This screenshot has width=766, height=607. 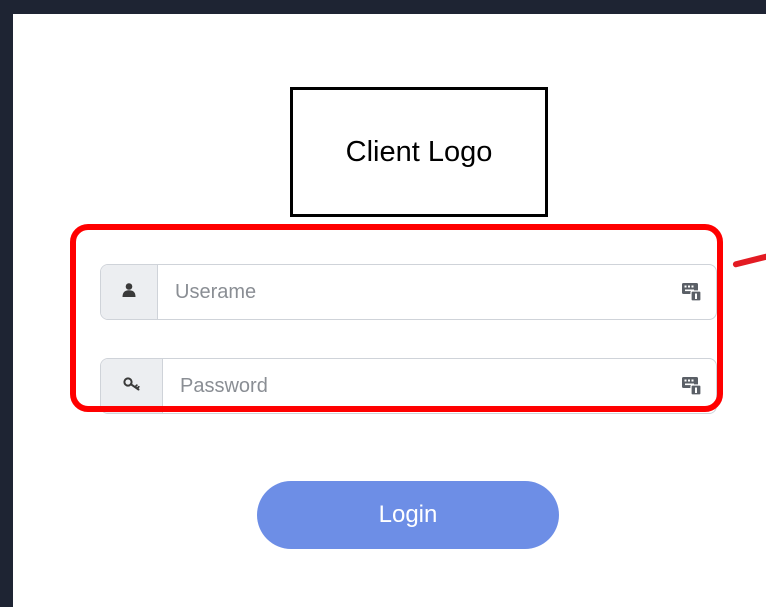 I want to click on login-button: Login, so click(x=408, y=515).